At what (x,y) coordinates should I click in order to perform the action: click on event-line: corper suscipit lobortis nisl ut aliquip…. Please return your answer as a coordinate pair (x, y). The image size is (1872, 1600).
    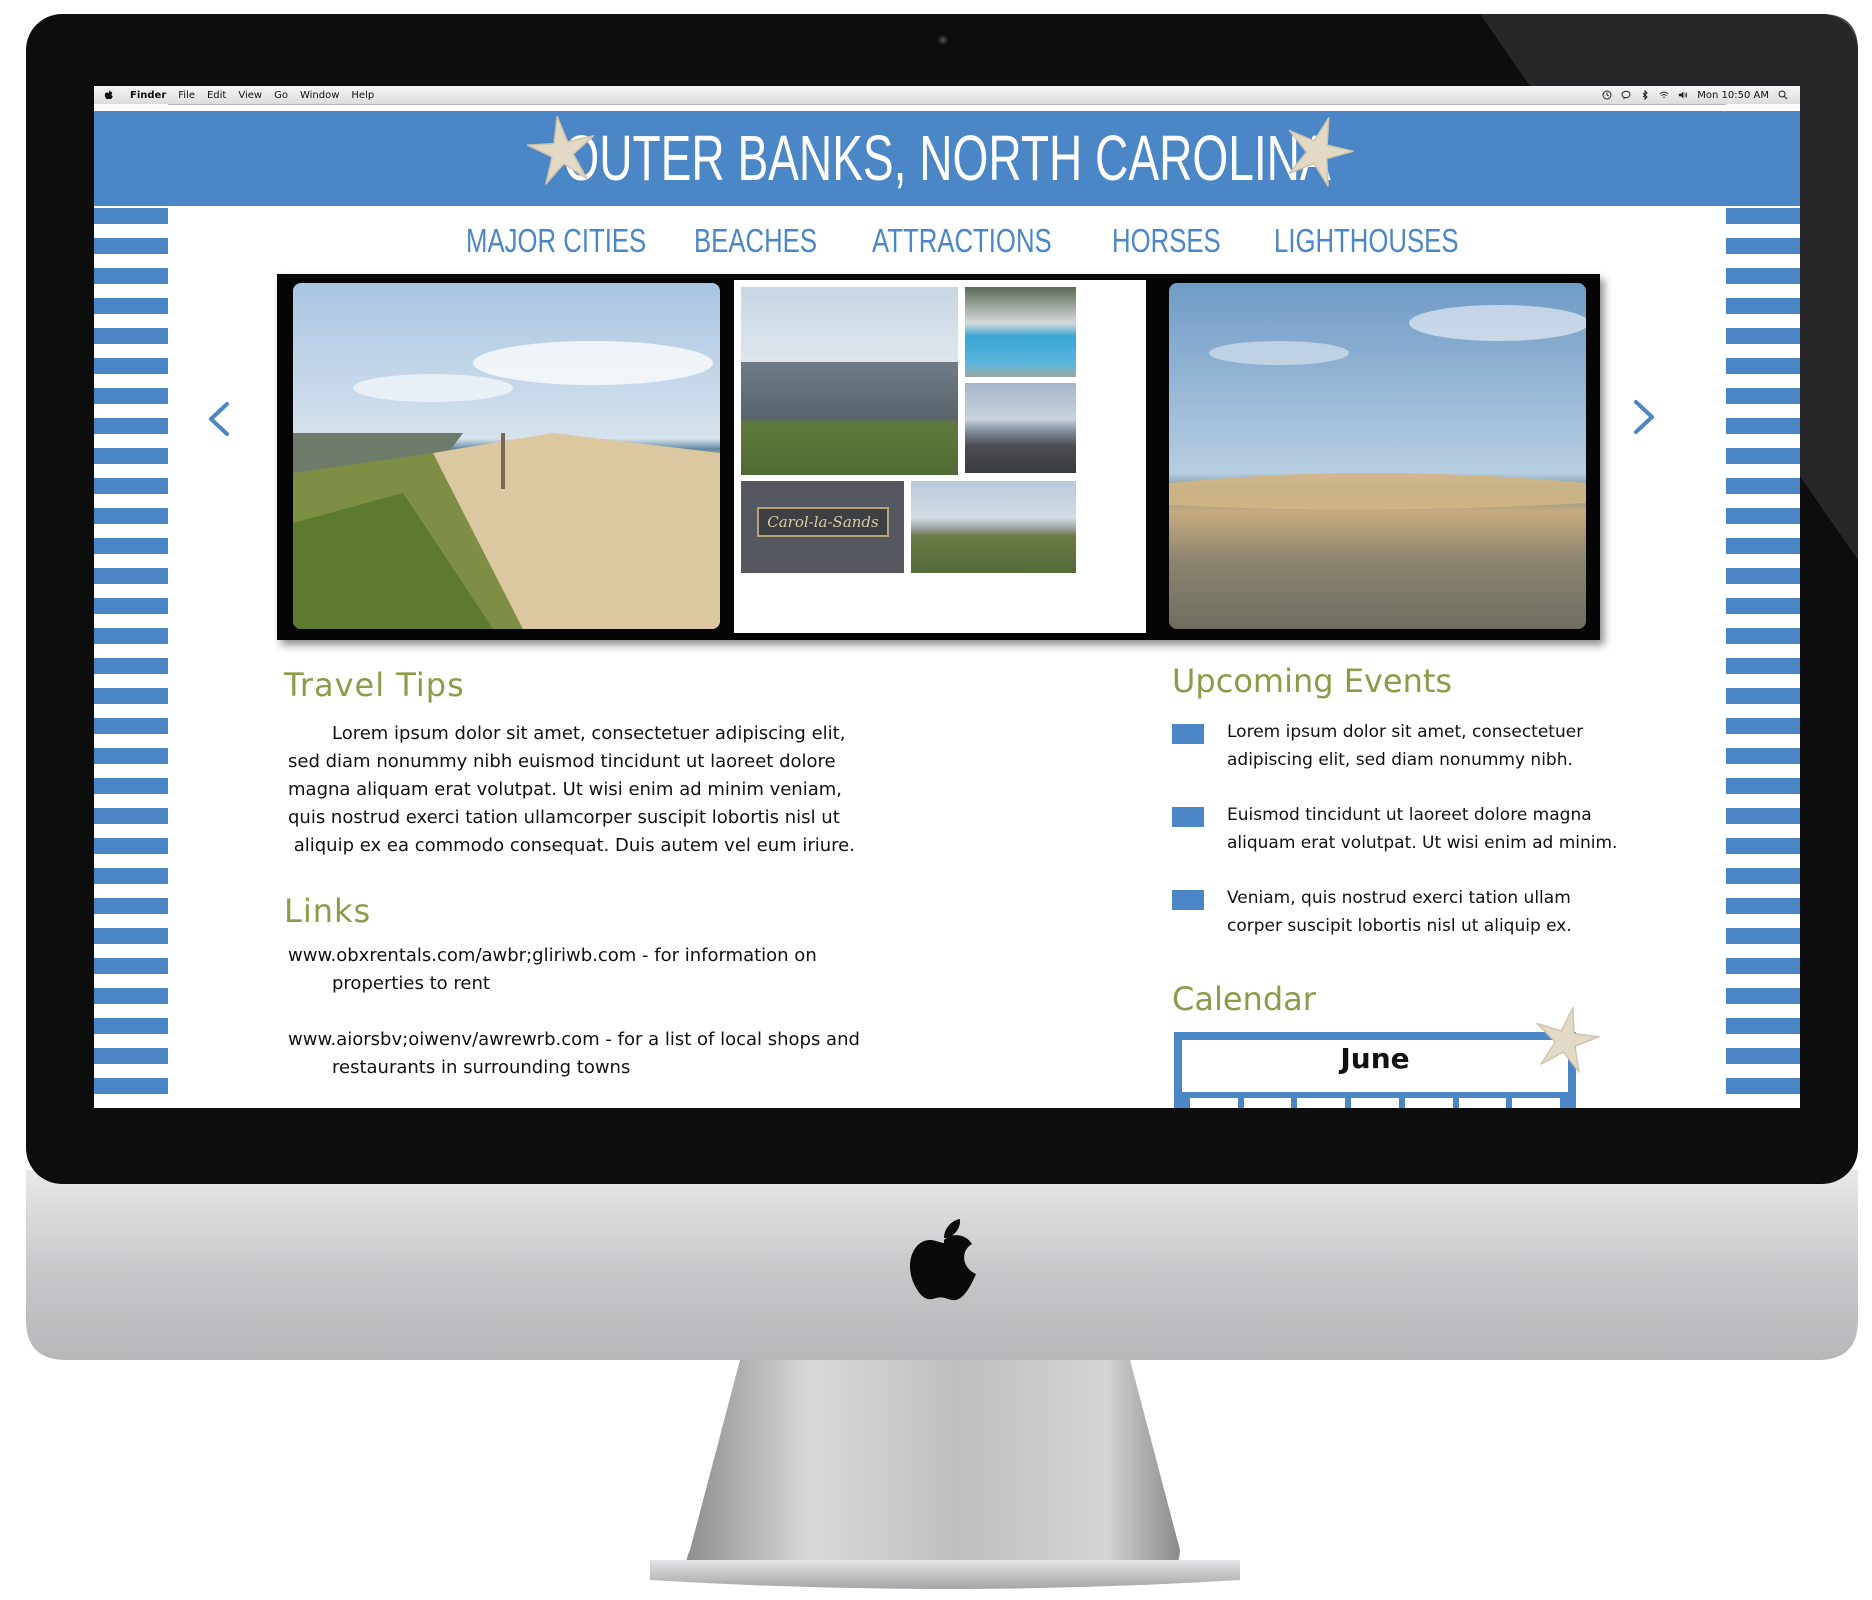
    Looking at the image, I should click on (1399, 926).